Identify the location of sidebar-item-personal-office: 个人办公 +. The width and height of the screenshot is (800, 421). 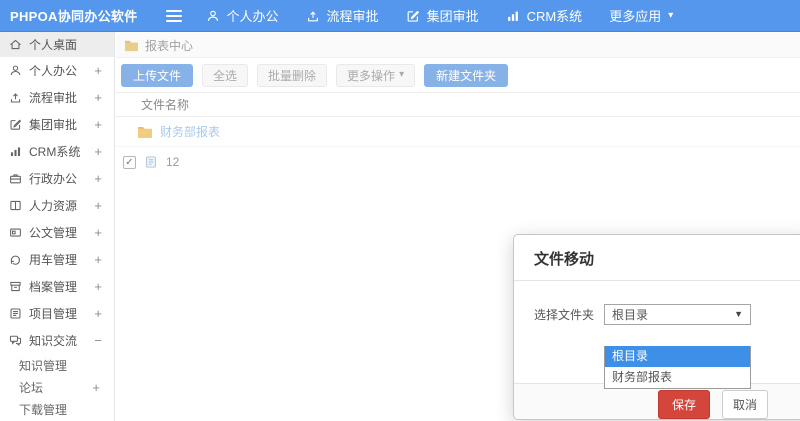
(57, 70).